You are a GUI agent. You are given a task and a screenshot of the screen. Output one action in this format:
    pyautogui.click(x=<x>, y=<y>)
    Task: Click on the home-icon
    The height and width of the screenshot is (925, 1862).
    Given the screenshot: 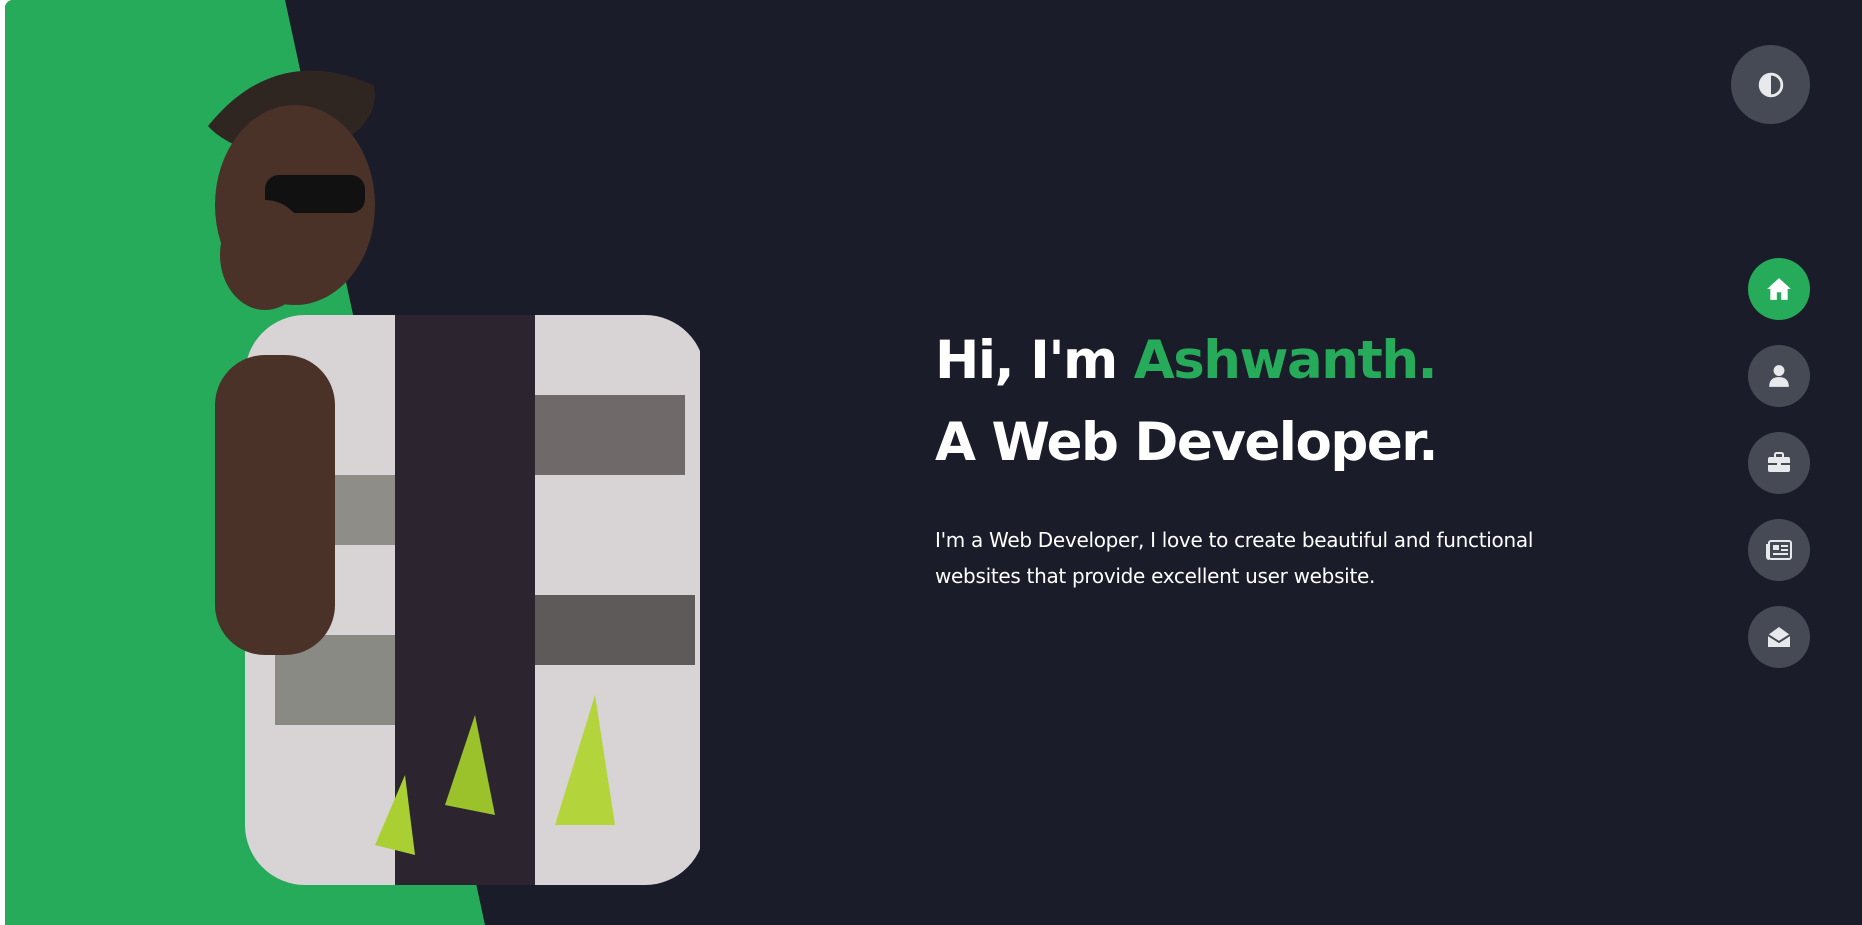 What is the action you would take?
    pyautogui.click(x=1779, y=289)
    